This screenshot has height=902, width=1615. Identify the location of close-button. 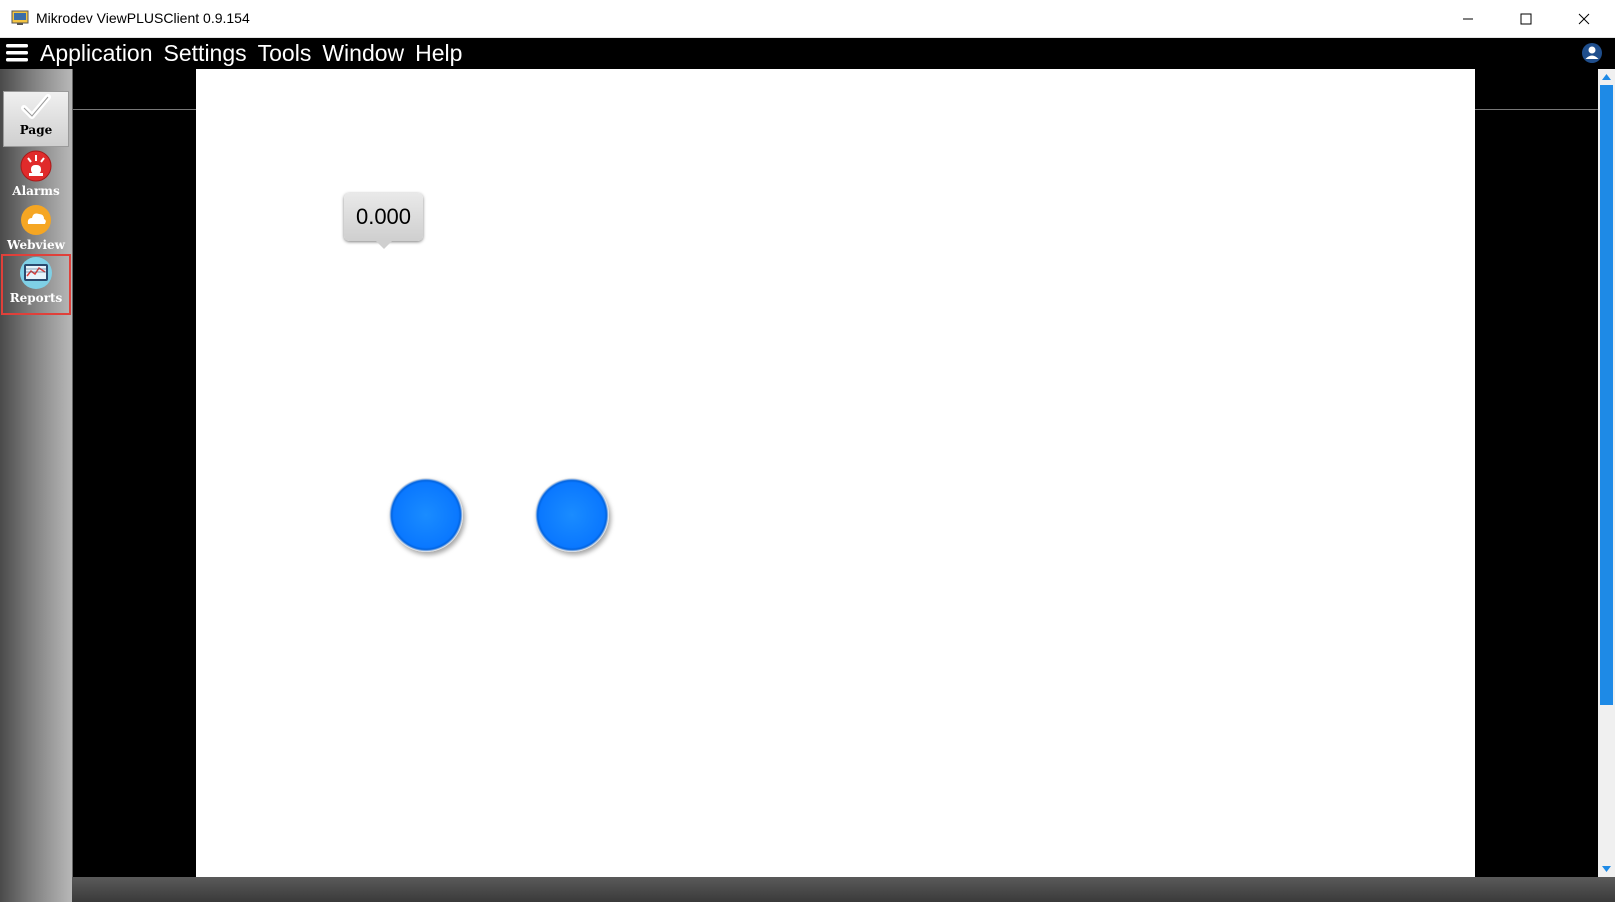
(1584, 19).